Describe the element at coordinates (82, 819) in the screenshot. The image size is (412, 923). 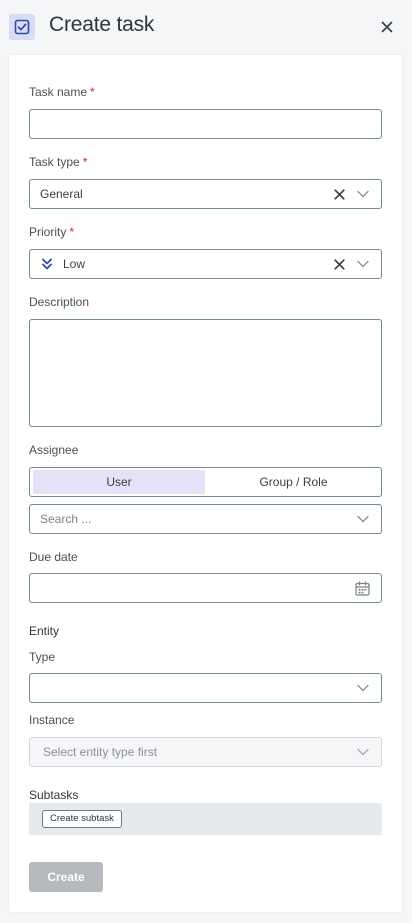
I see `create-subtask-button: Create subtask` at that location.